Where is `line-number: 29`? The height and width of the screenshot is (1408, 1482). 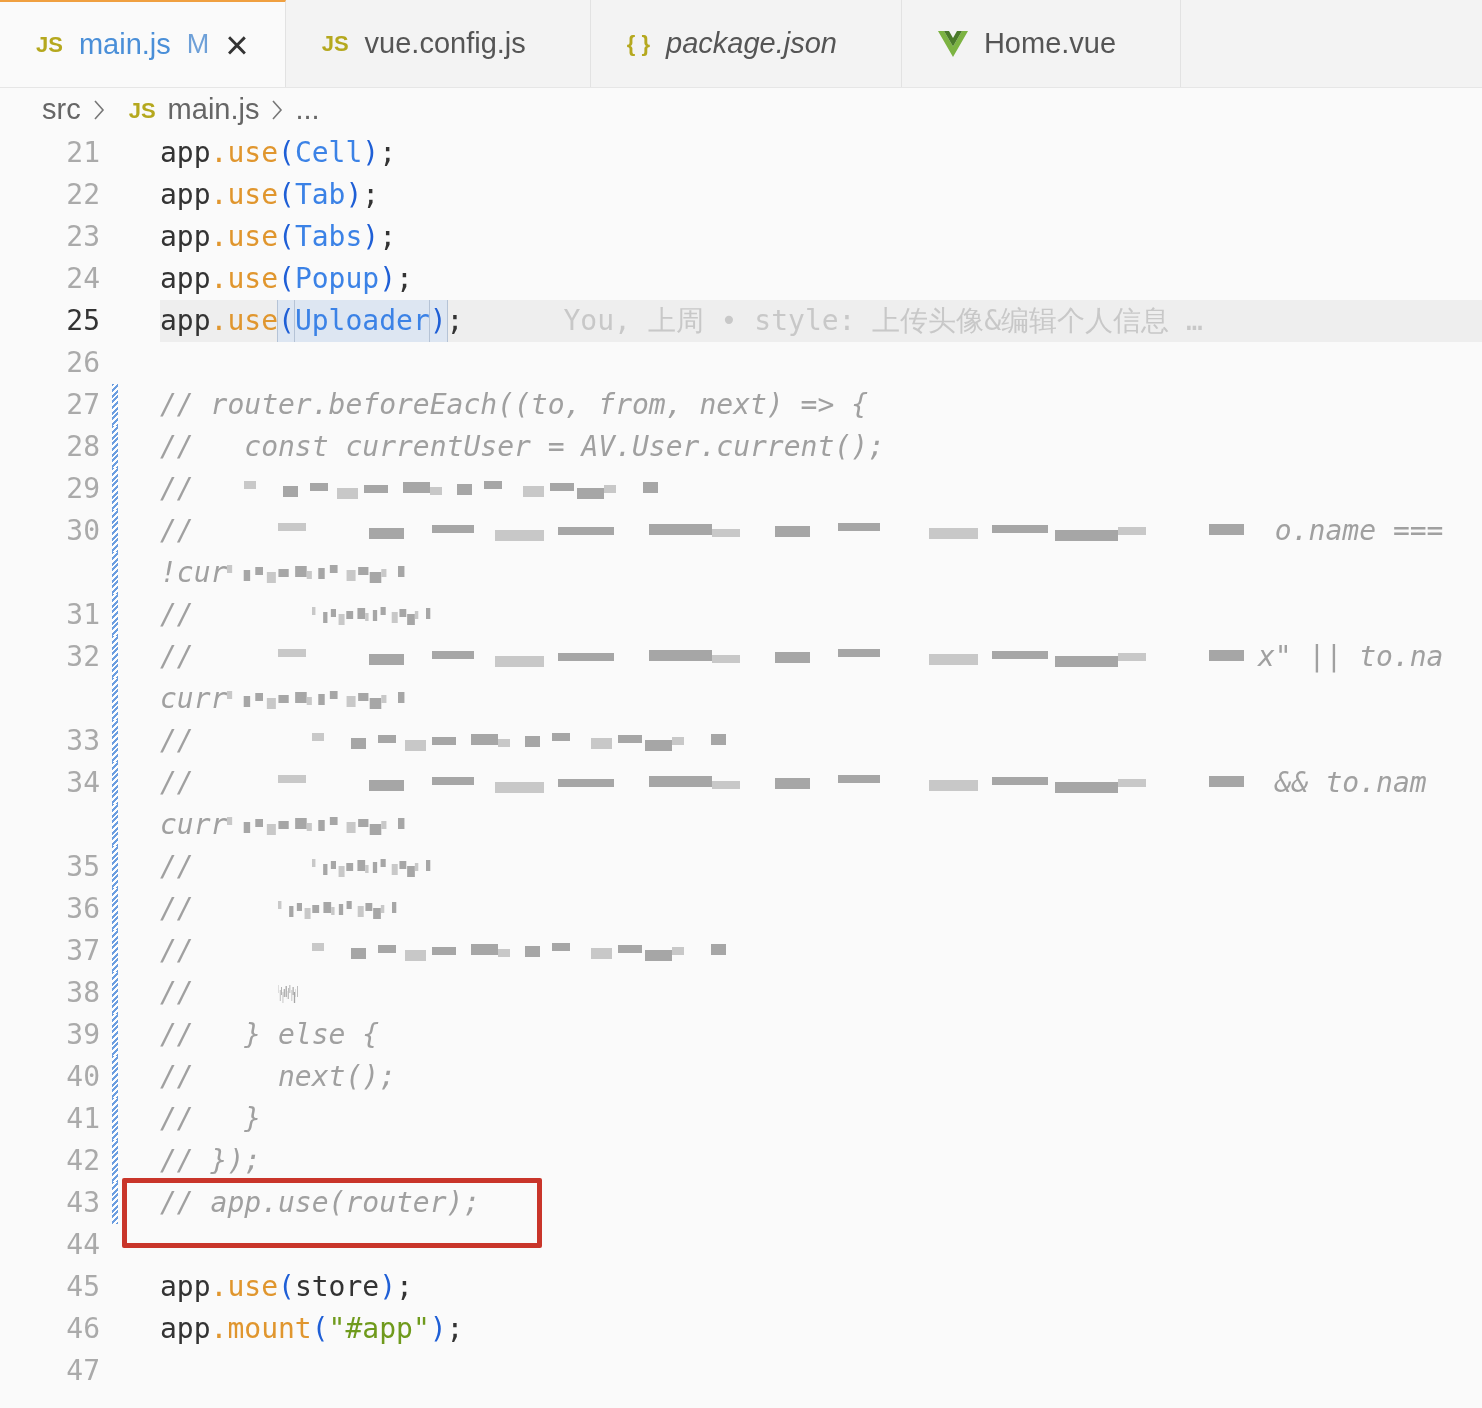 line-number: 29 is located at coordinates (83, 489).